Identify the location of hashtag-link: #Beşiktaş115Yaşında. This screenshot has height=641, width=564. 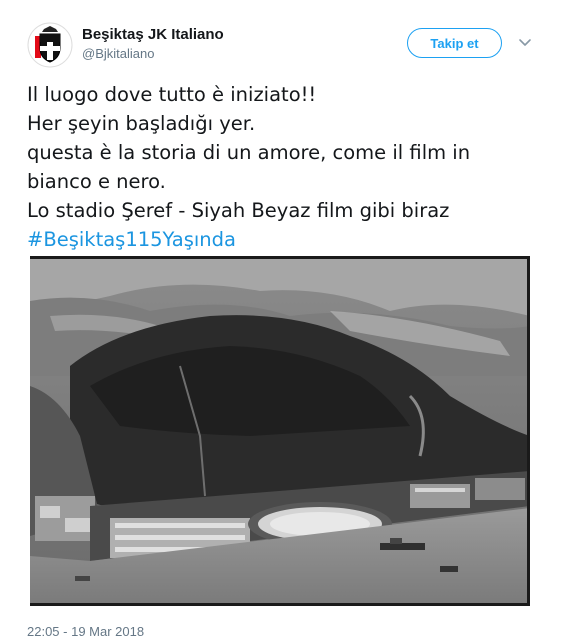
(287, 239).